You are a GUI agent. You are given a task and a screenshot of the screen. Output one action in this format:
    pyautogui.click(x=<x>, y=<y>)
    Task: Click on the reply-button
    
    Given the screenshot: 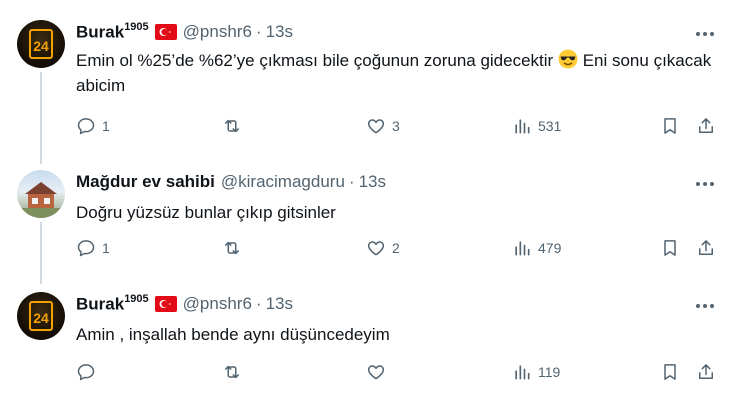 What is the action you would take?
    pyautogui.click(x=89, y=372)
    